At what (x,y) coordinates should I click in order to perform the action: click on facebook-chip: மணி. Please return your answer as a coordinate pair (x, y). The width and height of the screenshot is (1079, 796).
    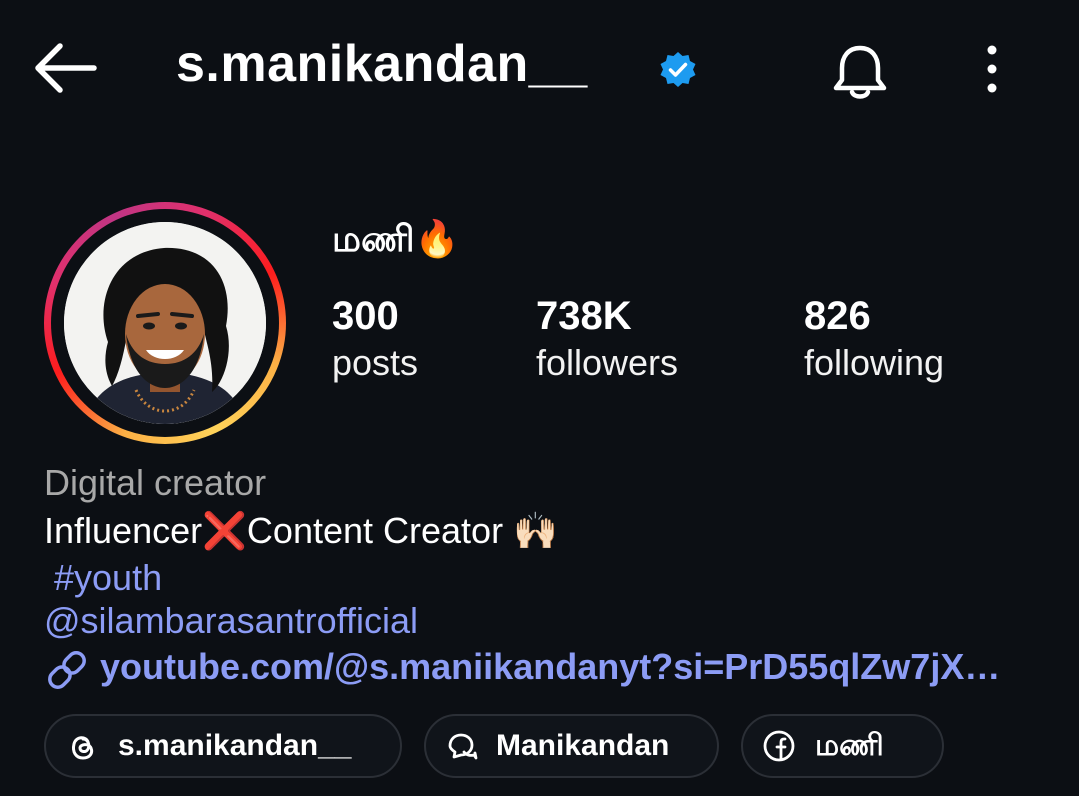
    Looking at the image, I should click on (842, 746).